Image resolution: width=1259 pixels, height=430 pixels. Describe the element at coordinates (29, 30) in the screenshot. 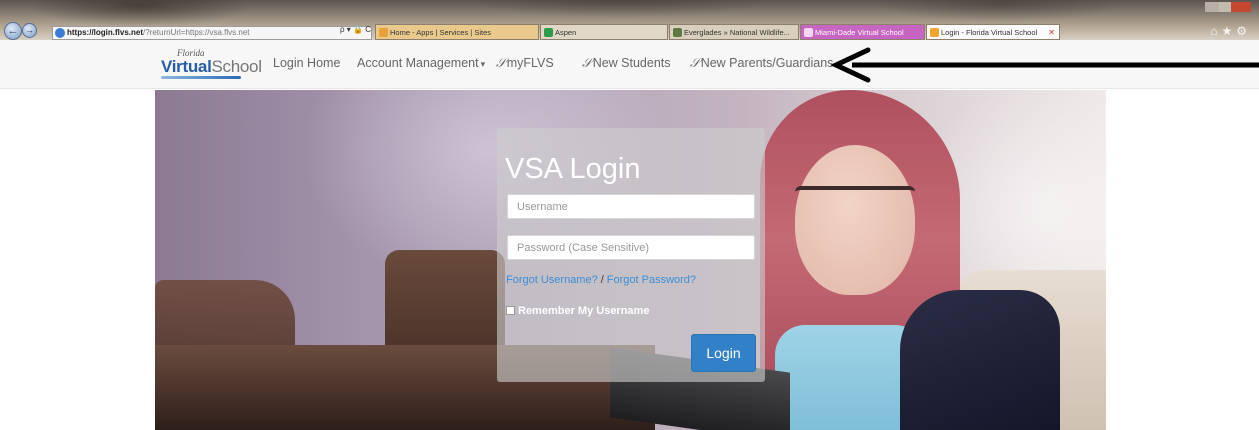

I see `forward-button: →` at that location.